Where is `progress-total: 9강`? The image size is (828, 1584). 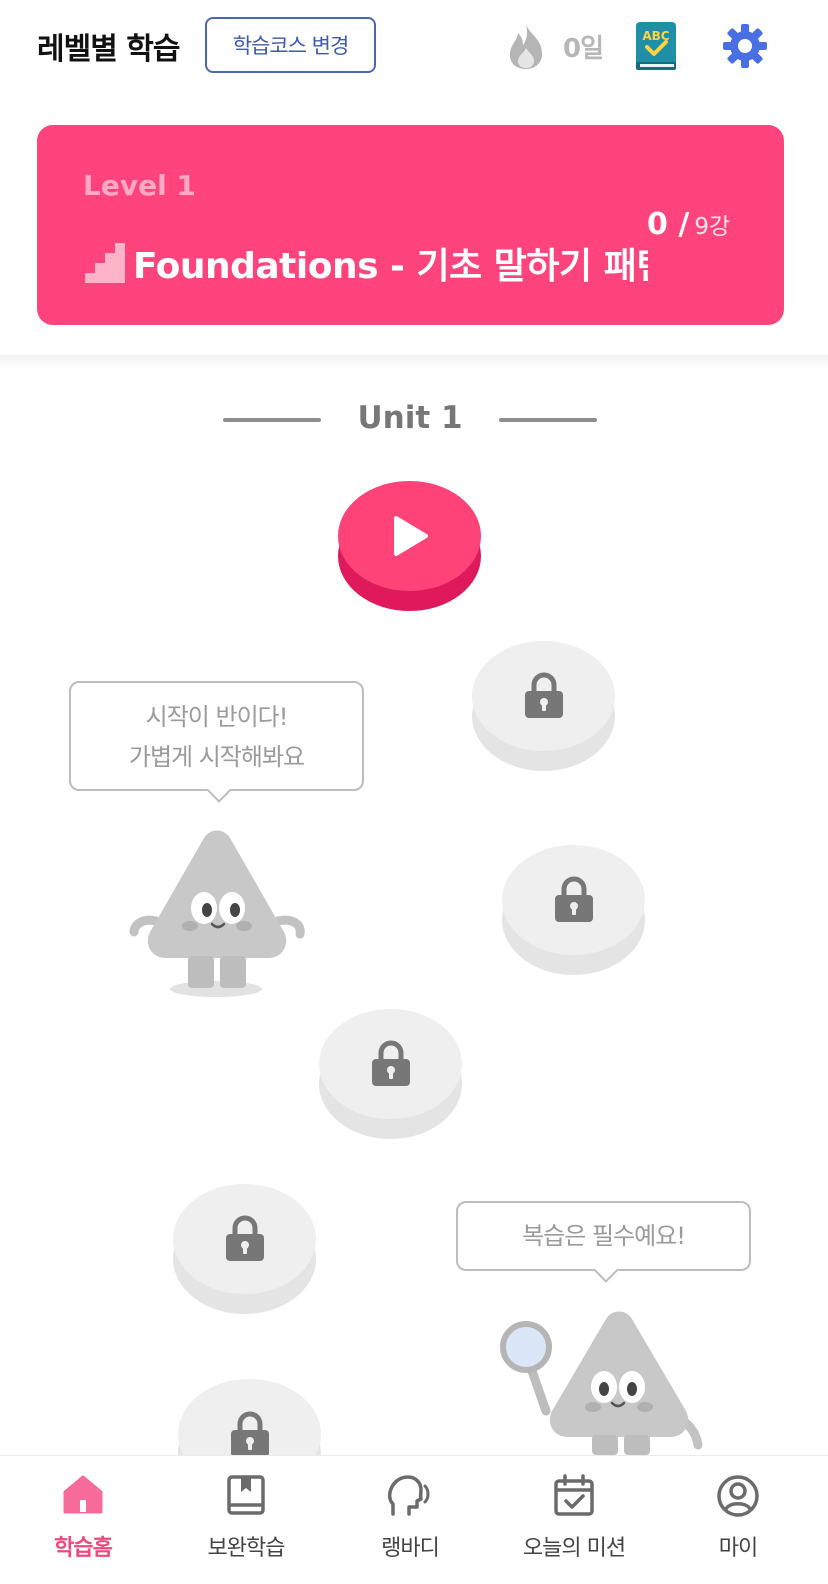 progress-total: 9강 is located at coordinates (712, 227).